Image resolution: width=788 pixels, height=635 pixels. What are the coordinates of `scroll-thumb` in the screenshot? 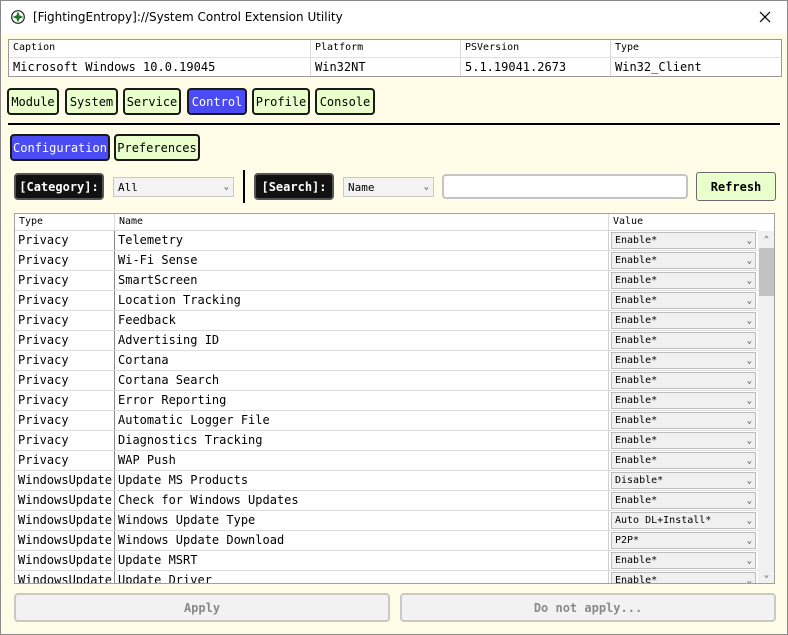 It's located at (766, 272).